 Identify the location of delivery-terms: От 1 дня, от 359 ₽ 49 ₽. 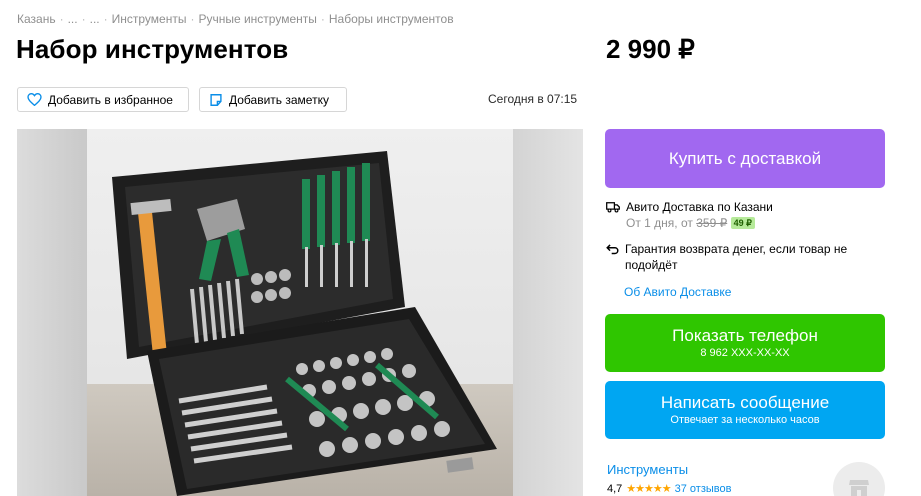
(699, 223).